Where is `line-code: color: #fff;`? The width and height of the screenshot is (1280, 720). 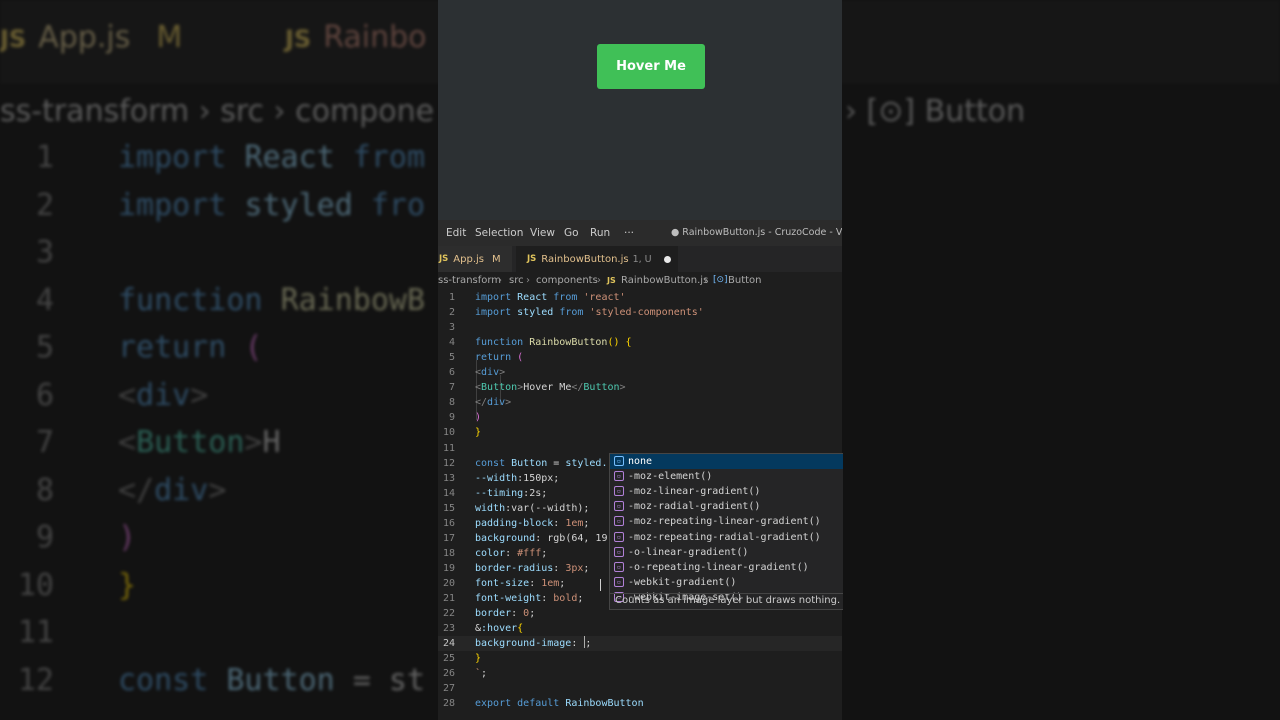 line-code: color: #fff; is located at coordinates (511, 553).